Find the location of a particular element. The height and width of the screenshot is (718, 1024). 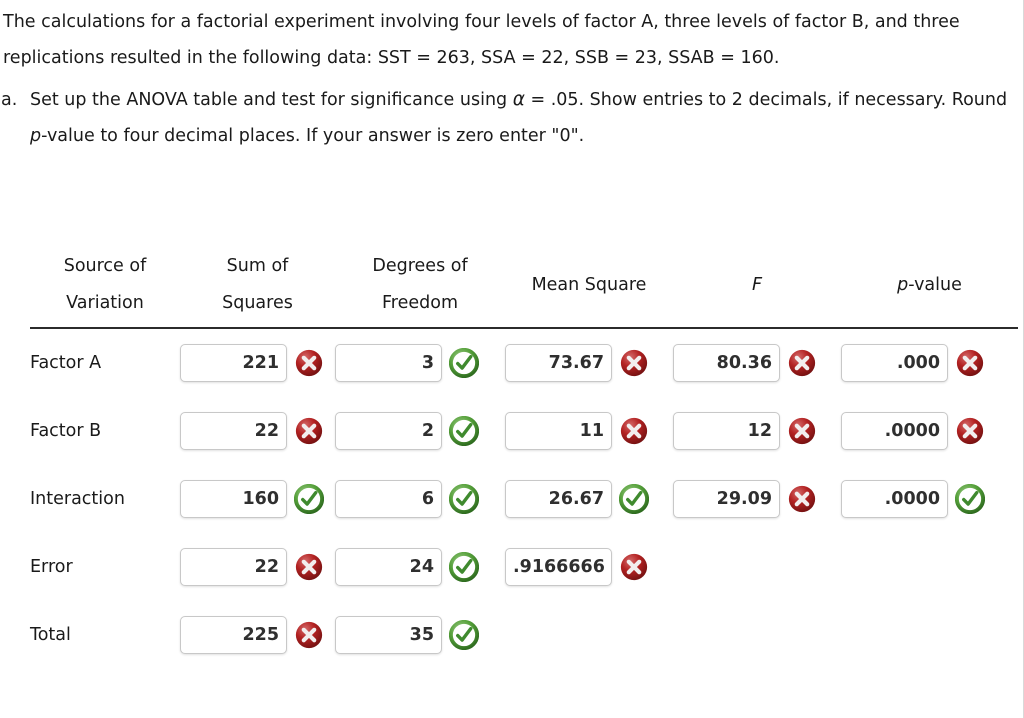

table-row: Factor B is located at coordinates (524, 431).